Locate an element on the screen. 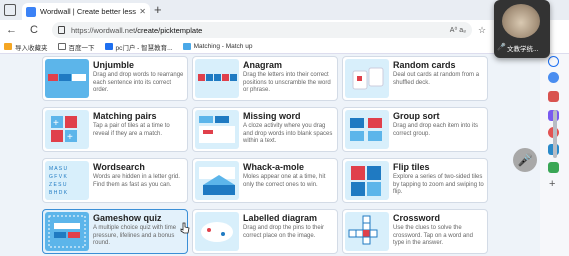 The width and height of the screenshot is (569, 256). lock-icon is located at coordinates (61, 30).